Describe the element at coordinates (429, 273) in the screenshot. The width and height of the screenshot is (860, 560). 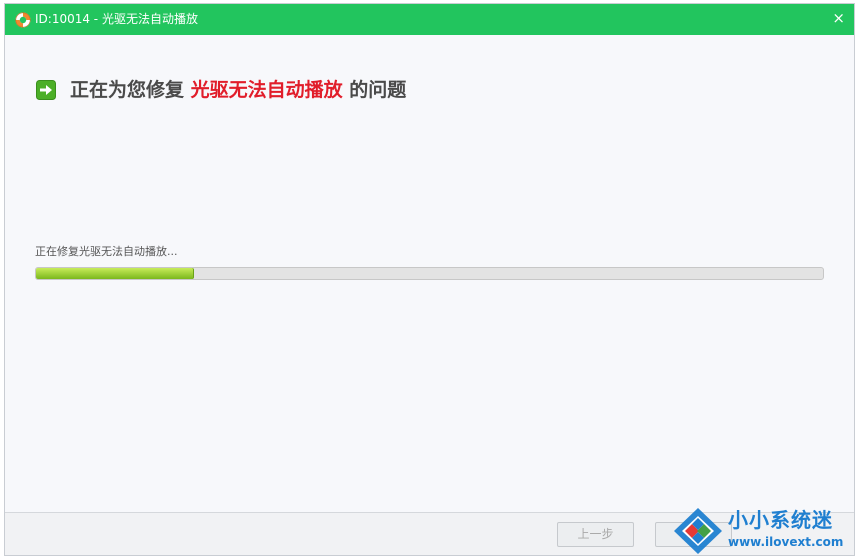
I see `progress-bar` at that location.